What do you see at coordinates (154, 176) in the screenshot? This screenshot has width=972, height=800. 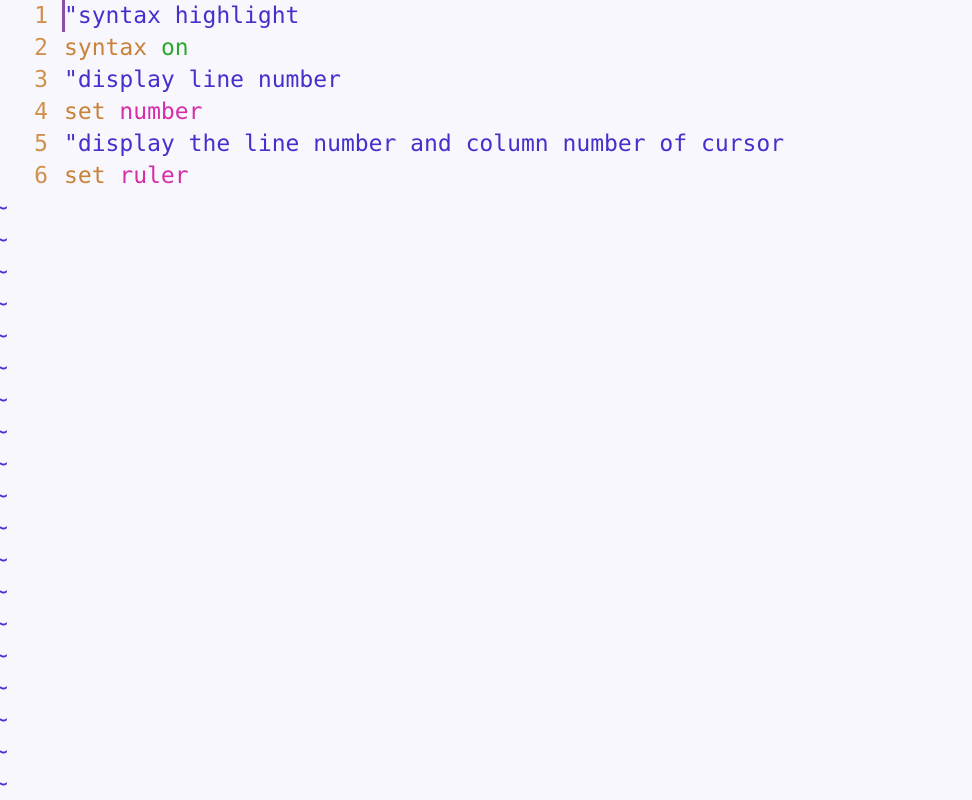 I see `token-option-name: ruler` at bounding box center [154, 176].